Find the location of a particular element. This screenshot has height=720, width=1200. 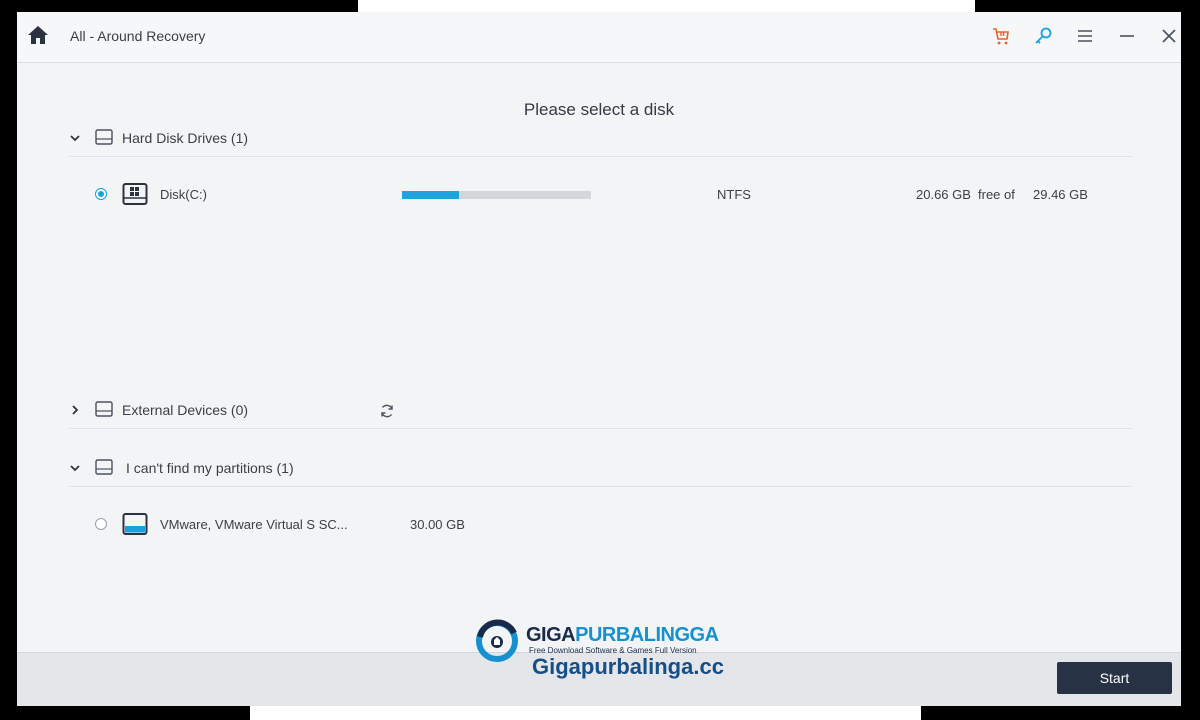

cart-icon is located at coordinates (1001, 36).